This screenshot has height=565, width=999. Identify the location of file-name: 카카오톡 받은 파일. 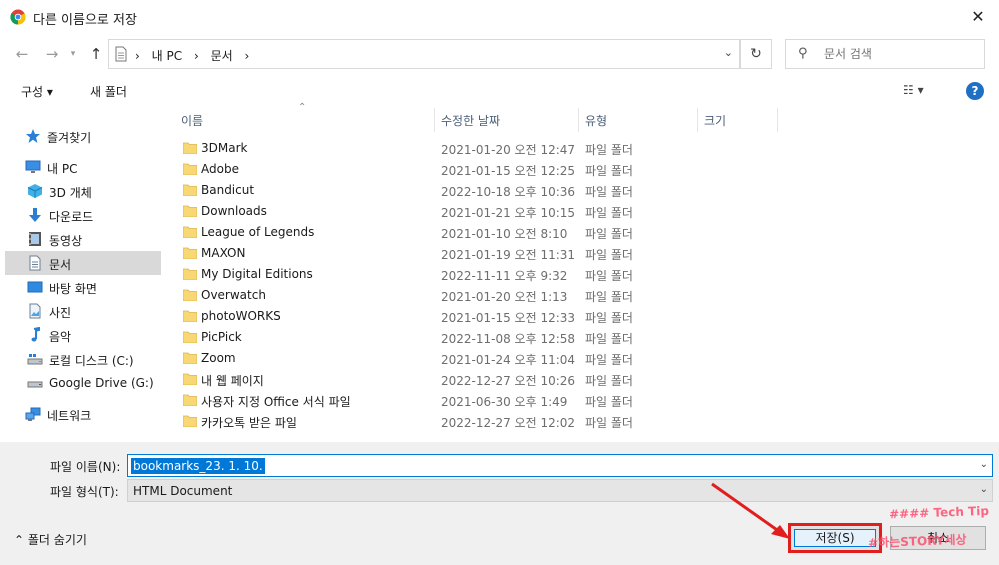
(249, 423).